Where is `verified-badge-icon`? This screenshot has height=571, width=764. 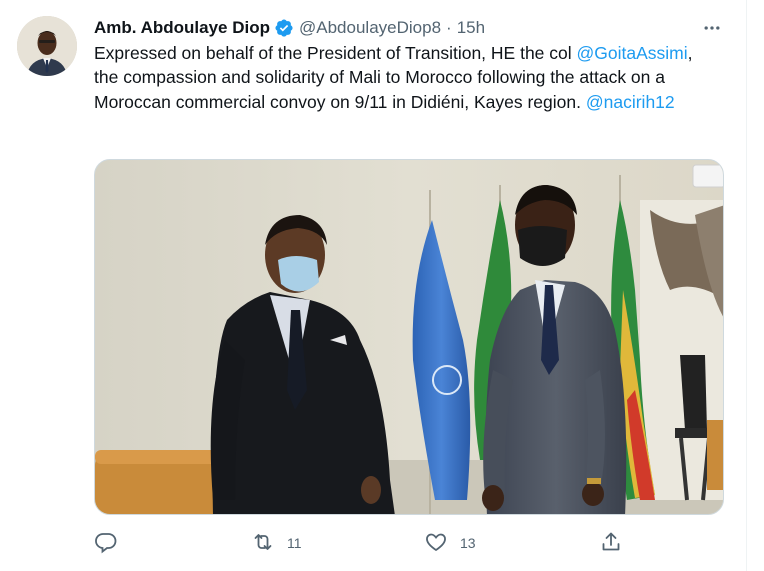 verified-badge-icon is located at coordinates (284, 28).